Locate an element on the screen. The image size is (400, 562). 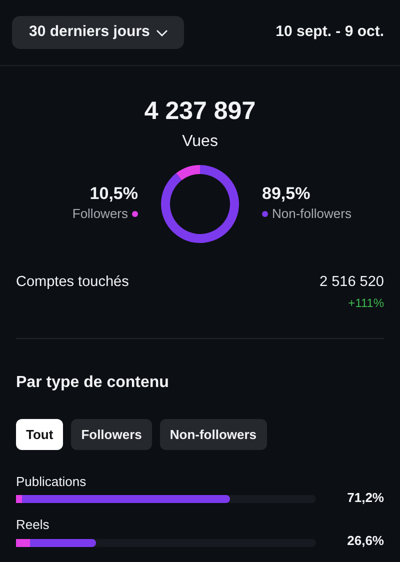
content-type-label: Publications is located at coordinates (52, 481).